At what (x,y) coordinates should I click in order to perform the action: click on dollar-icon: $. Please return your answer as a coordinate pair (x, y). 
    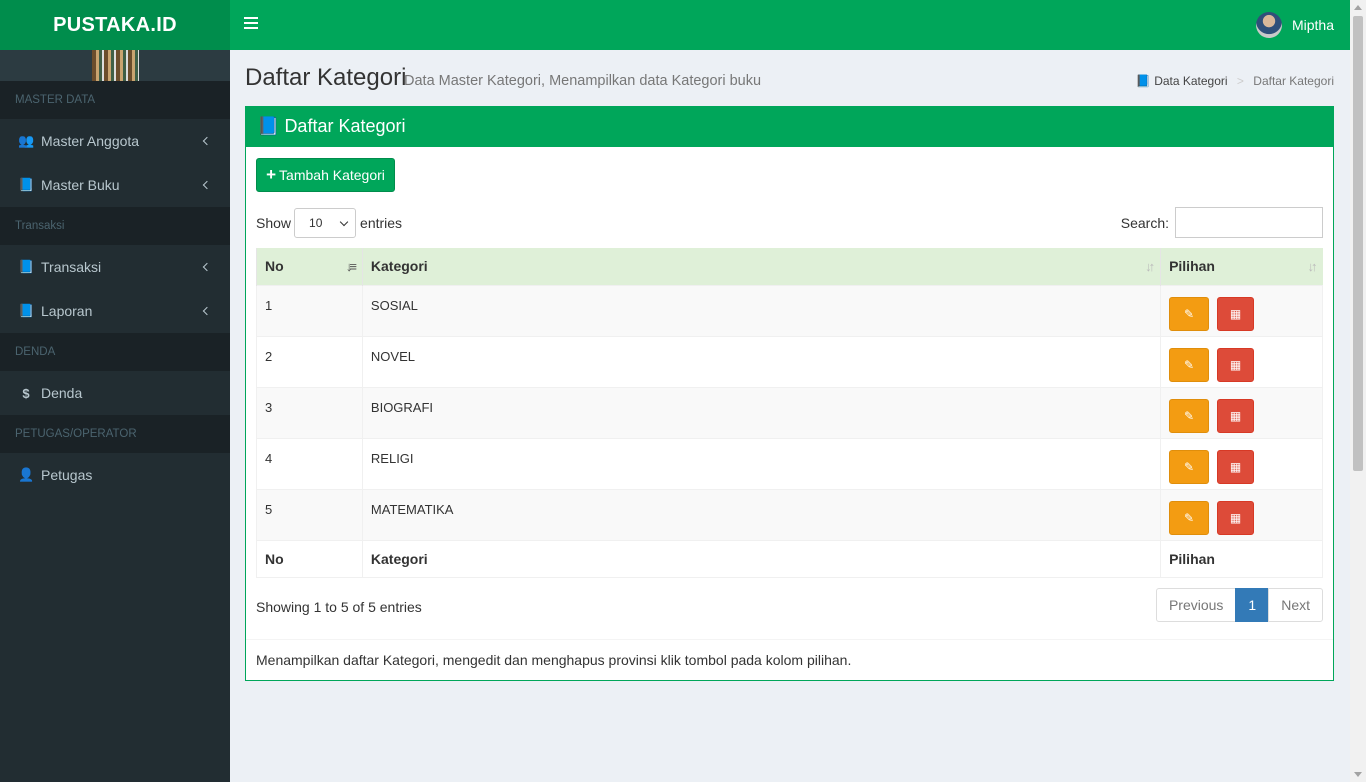
    Looking at the image, I should click on (26, 393).